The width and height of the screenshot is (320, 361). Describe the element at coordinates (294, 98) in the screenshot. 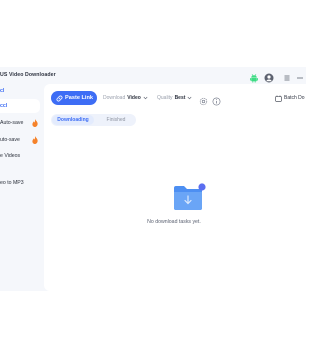

I see `batch-download-label: Batch Do` at that location.